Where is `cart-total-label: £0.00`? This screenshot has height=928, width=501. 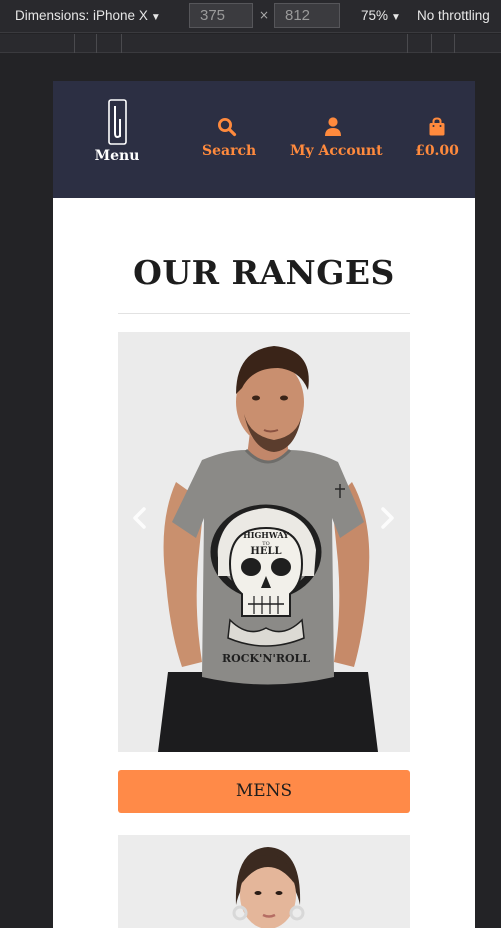
cart-total-label: £0.00 is located at coordinates (437, 151).